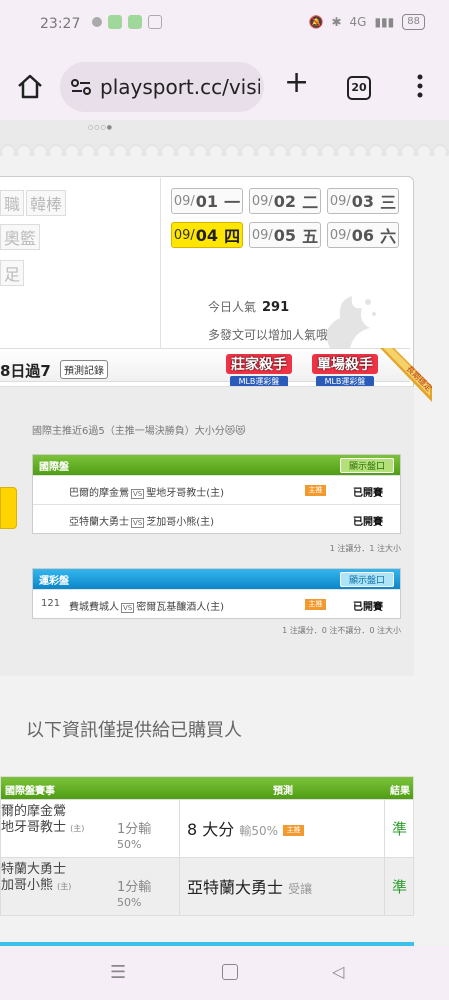 Image resolution: width=449 pixels, height=1000 pixels. I want to click on intl-section-header: 國際盤 顯示盤口, so click(216, 465).